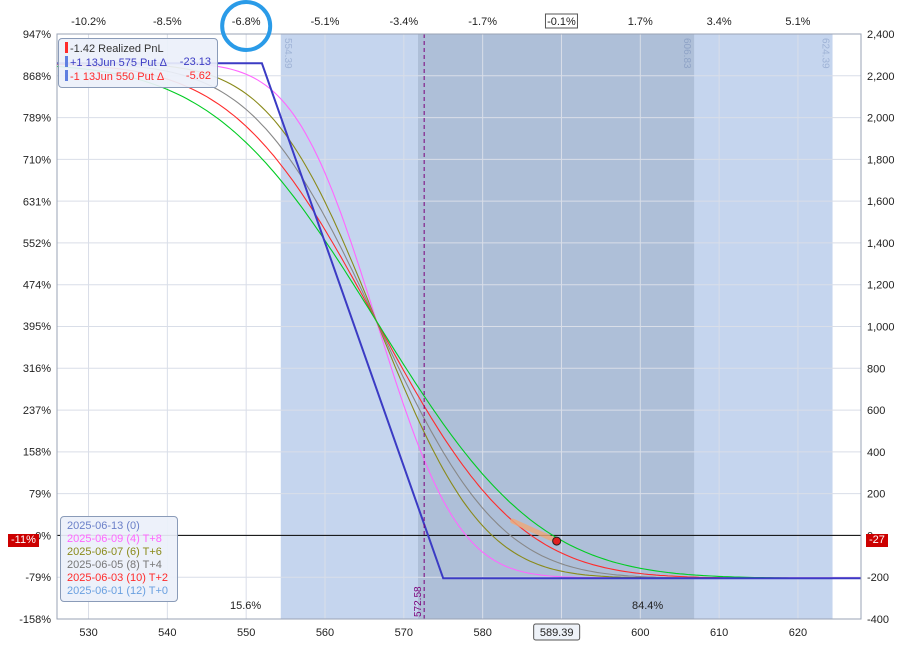 The image size is (908, 646). Describe the element at coordinates (482, 22) in the screenshot. I see `top-axis-label-5: -1.7%` at that location.